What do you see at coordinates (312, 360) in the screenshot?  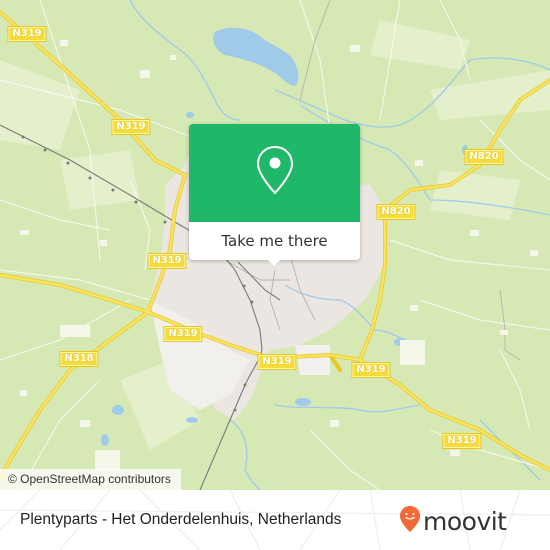 I see `white-area` at bounding box center [312, 360].